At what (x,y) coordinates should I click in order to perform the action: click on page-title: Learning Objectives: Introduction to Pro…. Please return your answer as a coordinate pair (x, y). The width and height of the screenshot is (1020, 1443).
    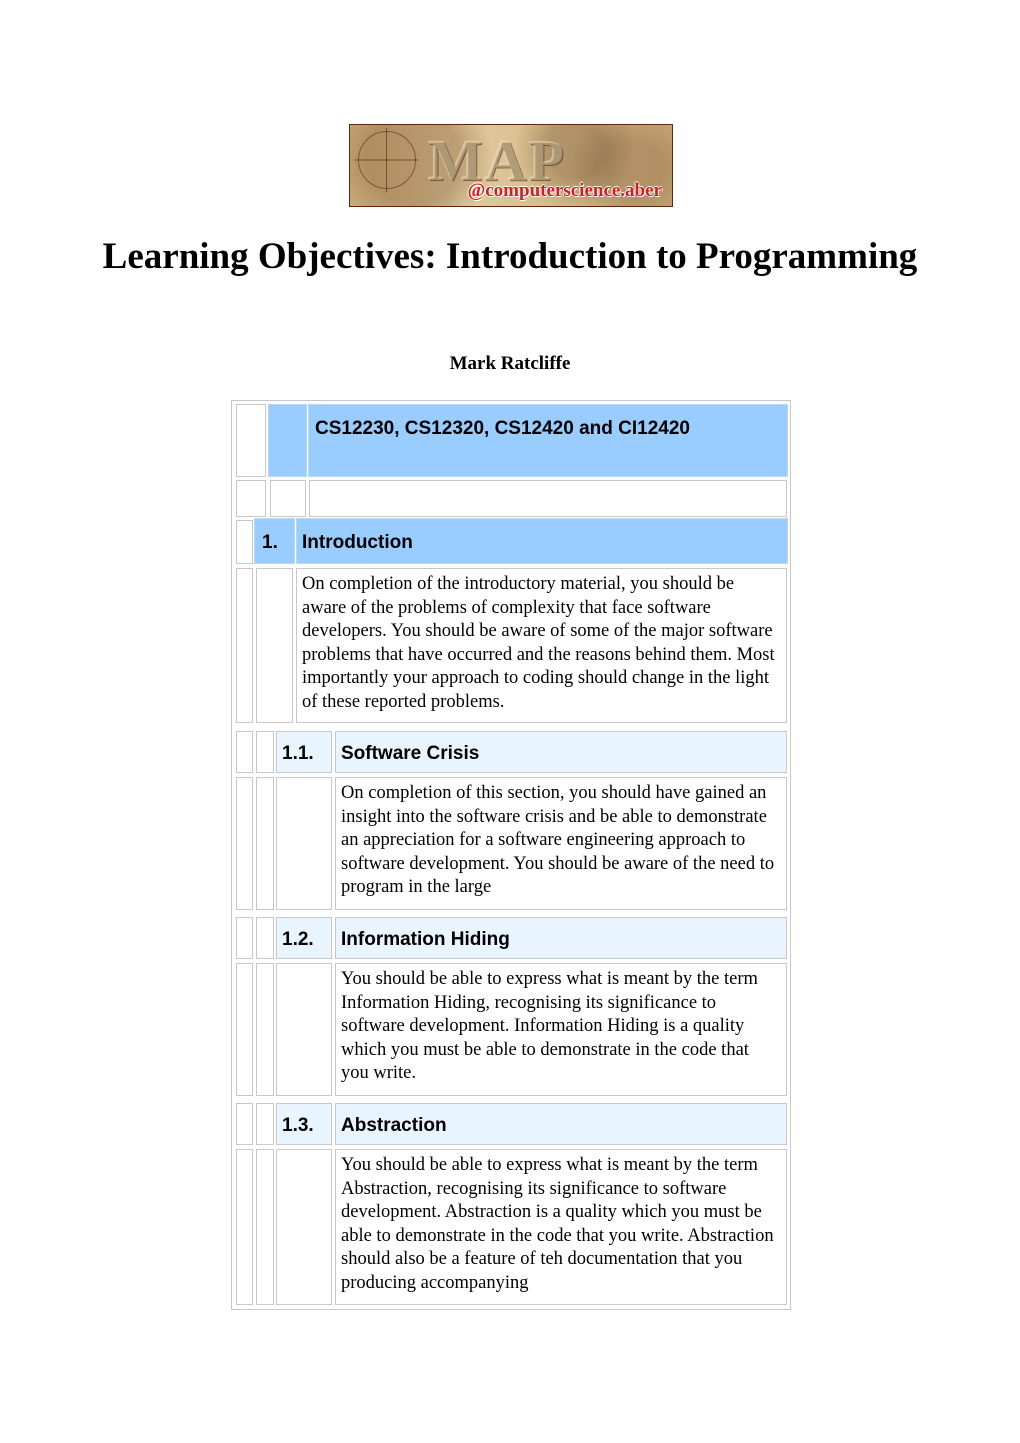
    Looking at the image, I should click on (510, 256).